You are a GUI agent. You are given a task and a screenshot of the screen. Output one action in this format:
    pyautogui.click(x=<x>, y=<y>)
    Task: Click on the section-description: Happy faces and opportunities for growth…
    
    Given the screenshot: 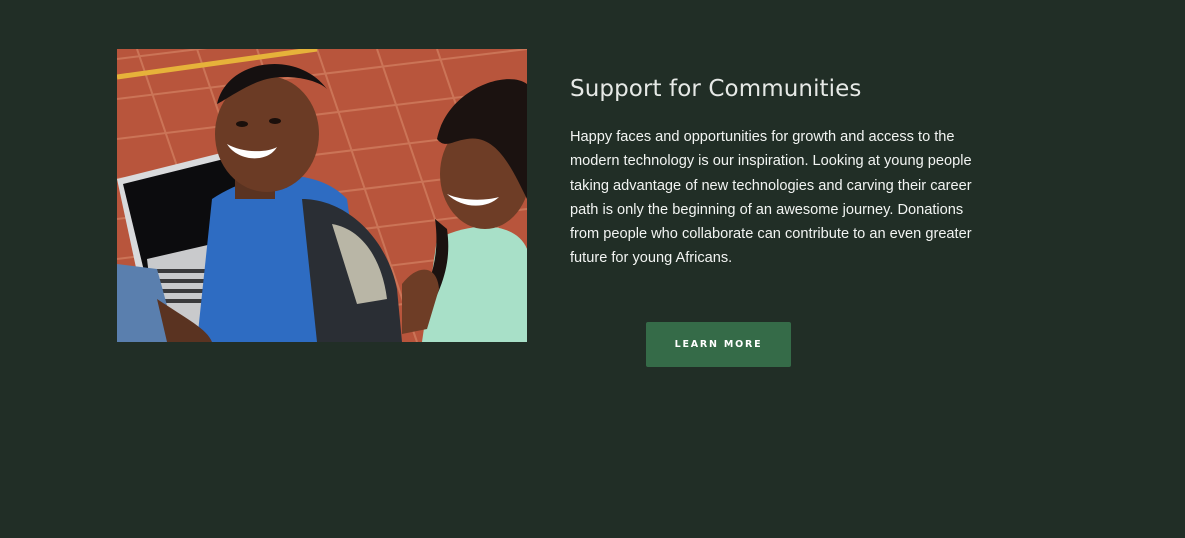 What is the action you would take?
    pyautogui.click(x=771, y=198)
    